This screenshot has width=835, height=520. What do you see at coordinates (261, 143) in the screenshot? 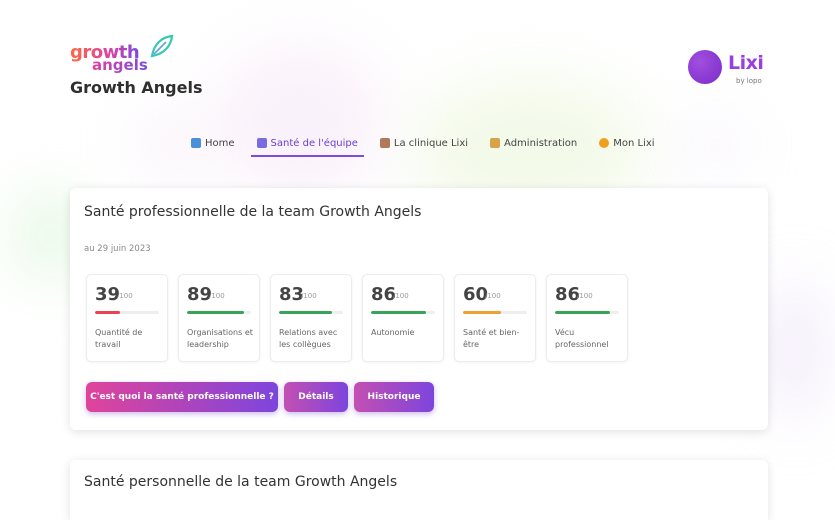
I see `health-icon` at bounding box center [261, 143].